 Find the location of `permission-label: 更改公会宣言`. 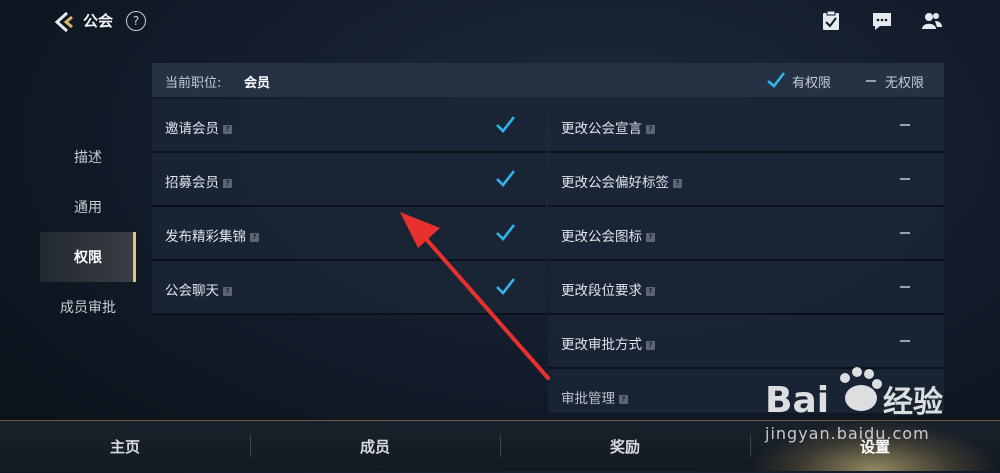

permission-label: 更改公会宣言 is located at coordinates (601, 129).